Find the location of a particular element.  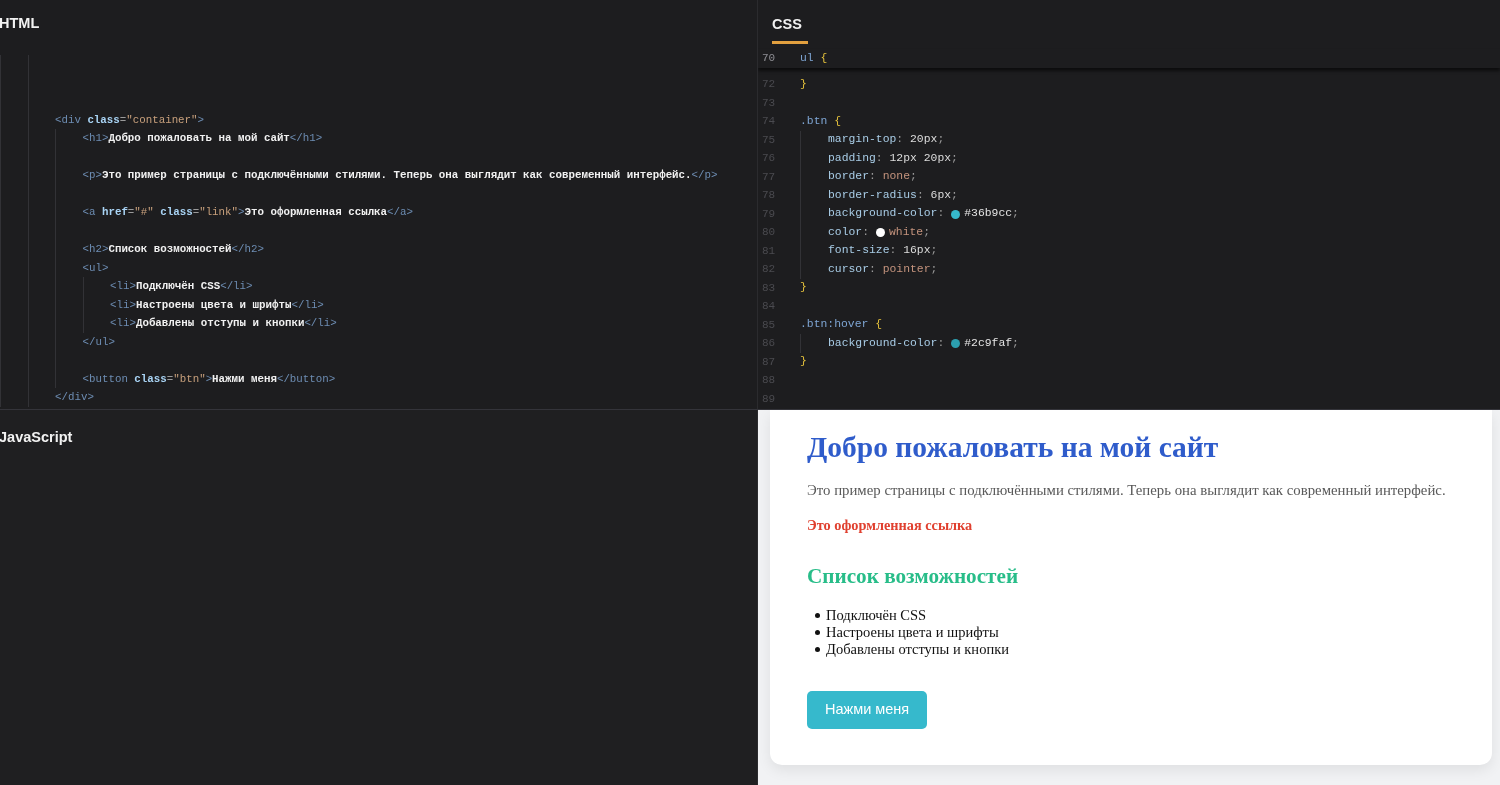

styled-link: Это оформленная ссылка is located at coordinates (890, 526).